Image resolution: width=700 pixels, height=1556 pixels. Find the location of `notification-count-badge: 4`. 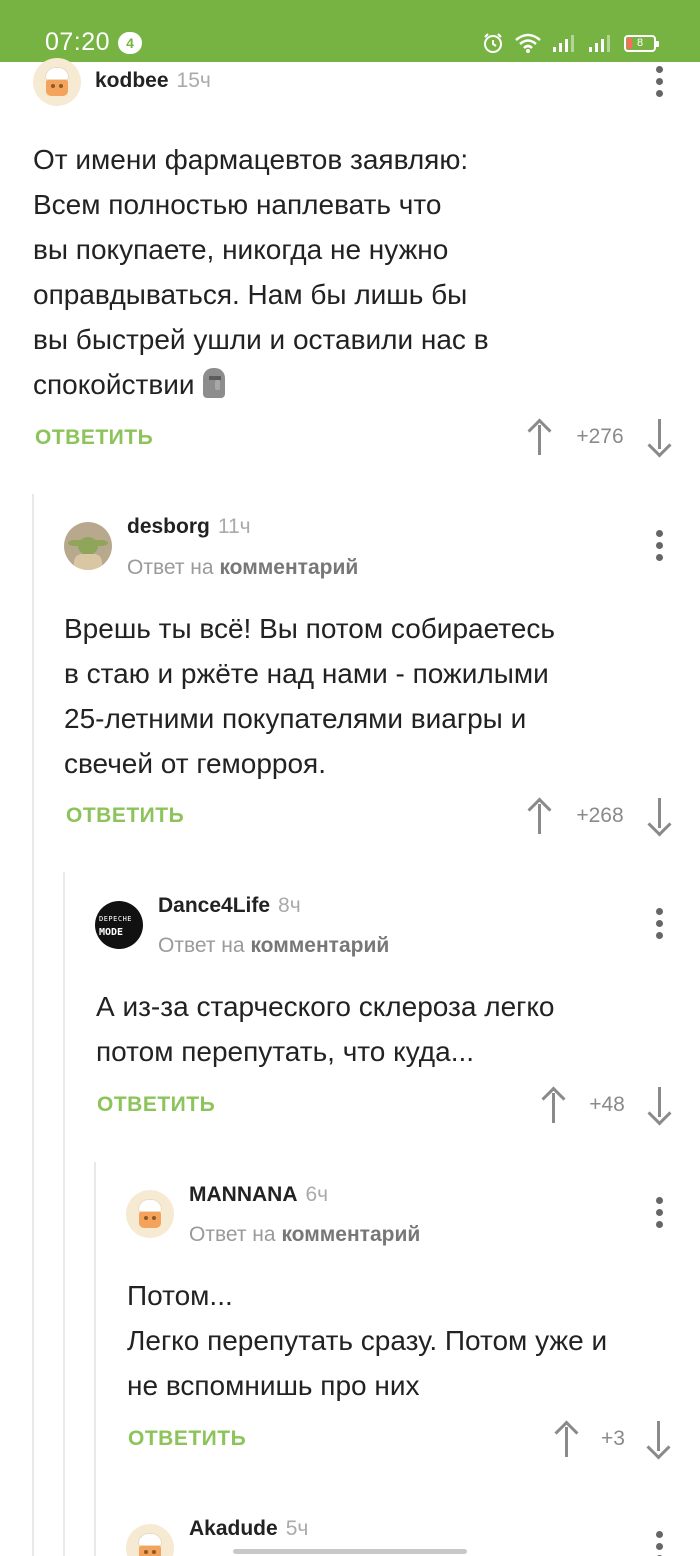

notification-count-badge: 4 is located at coordinates (130, 43).